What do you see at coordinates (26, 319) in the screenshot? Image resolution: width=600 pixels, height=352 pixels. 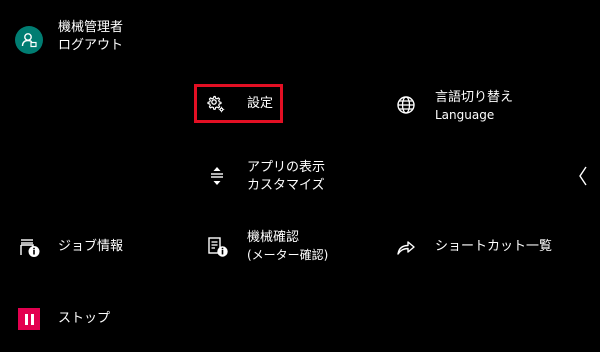 I see `pause-icon-bar-left` at bounding box center [26, 319].